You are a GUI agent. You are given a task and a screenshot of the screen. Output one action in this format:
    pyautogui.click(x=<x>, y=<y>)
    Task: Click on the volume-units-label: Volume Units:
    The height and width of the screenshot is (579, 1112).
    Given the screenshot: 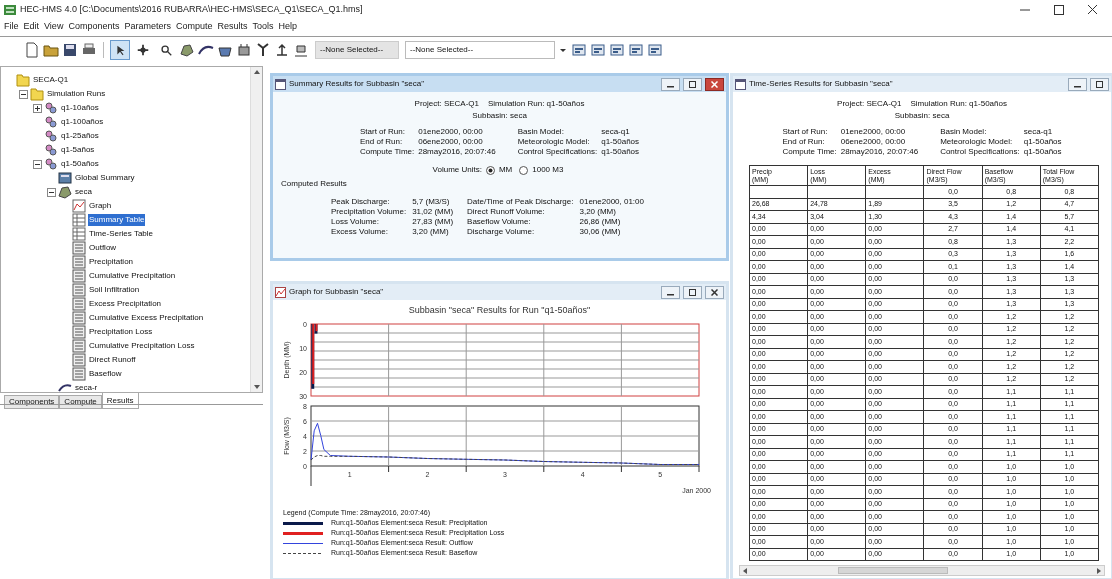 What is the action you would take?
    pyautogui.click(x=457, y=170)
    